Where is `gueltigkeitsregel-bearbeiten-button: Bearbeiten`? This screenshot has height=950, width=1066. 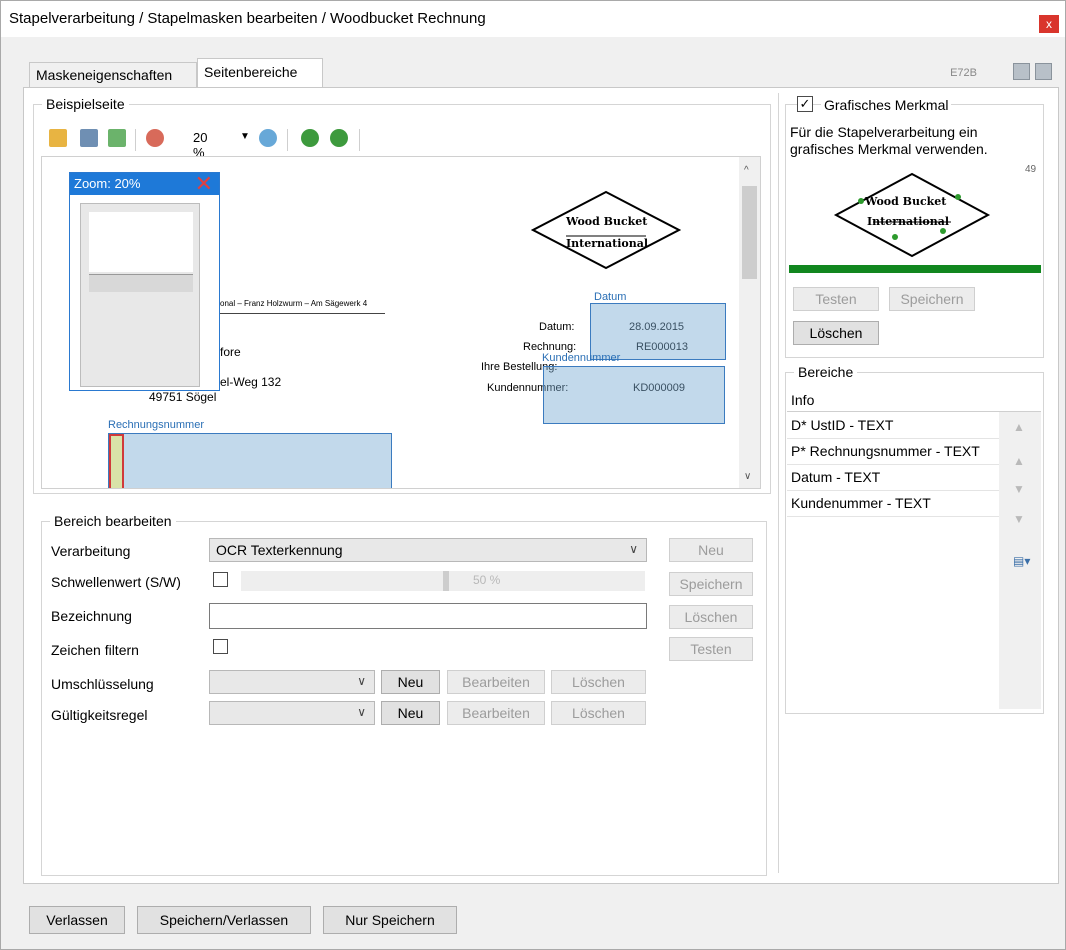 gueltigkeitsregel-bearbeiten-button: Bearbeiten is located at coordinates (496, 713).